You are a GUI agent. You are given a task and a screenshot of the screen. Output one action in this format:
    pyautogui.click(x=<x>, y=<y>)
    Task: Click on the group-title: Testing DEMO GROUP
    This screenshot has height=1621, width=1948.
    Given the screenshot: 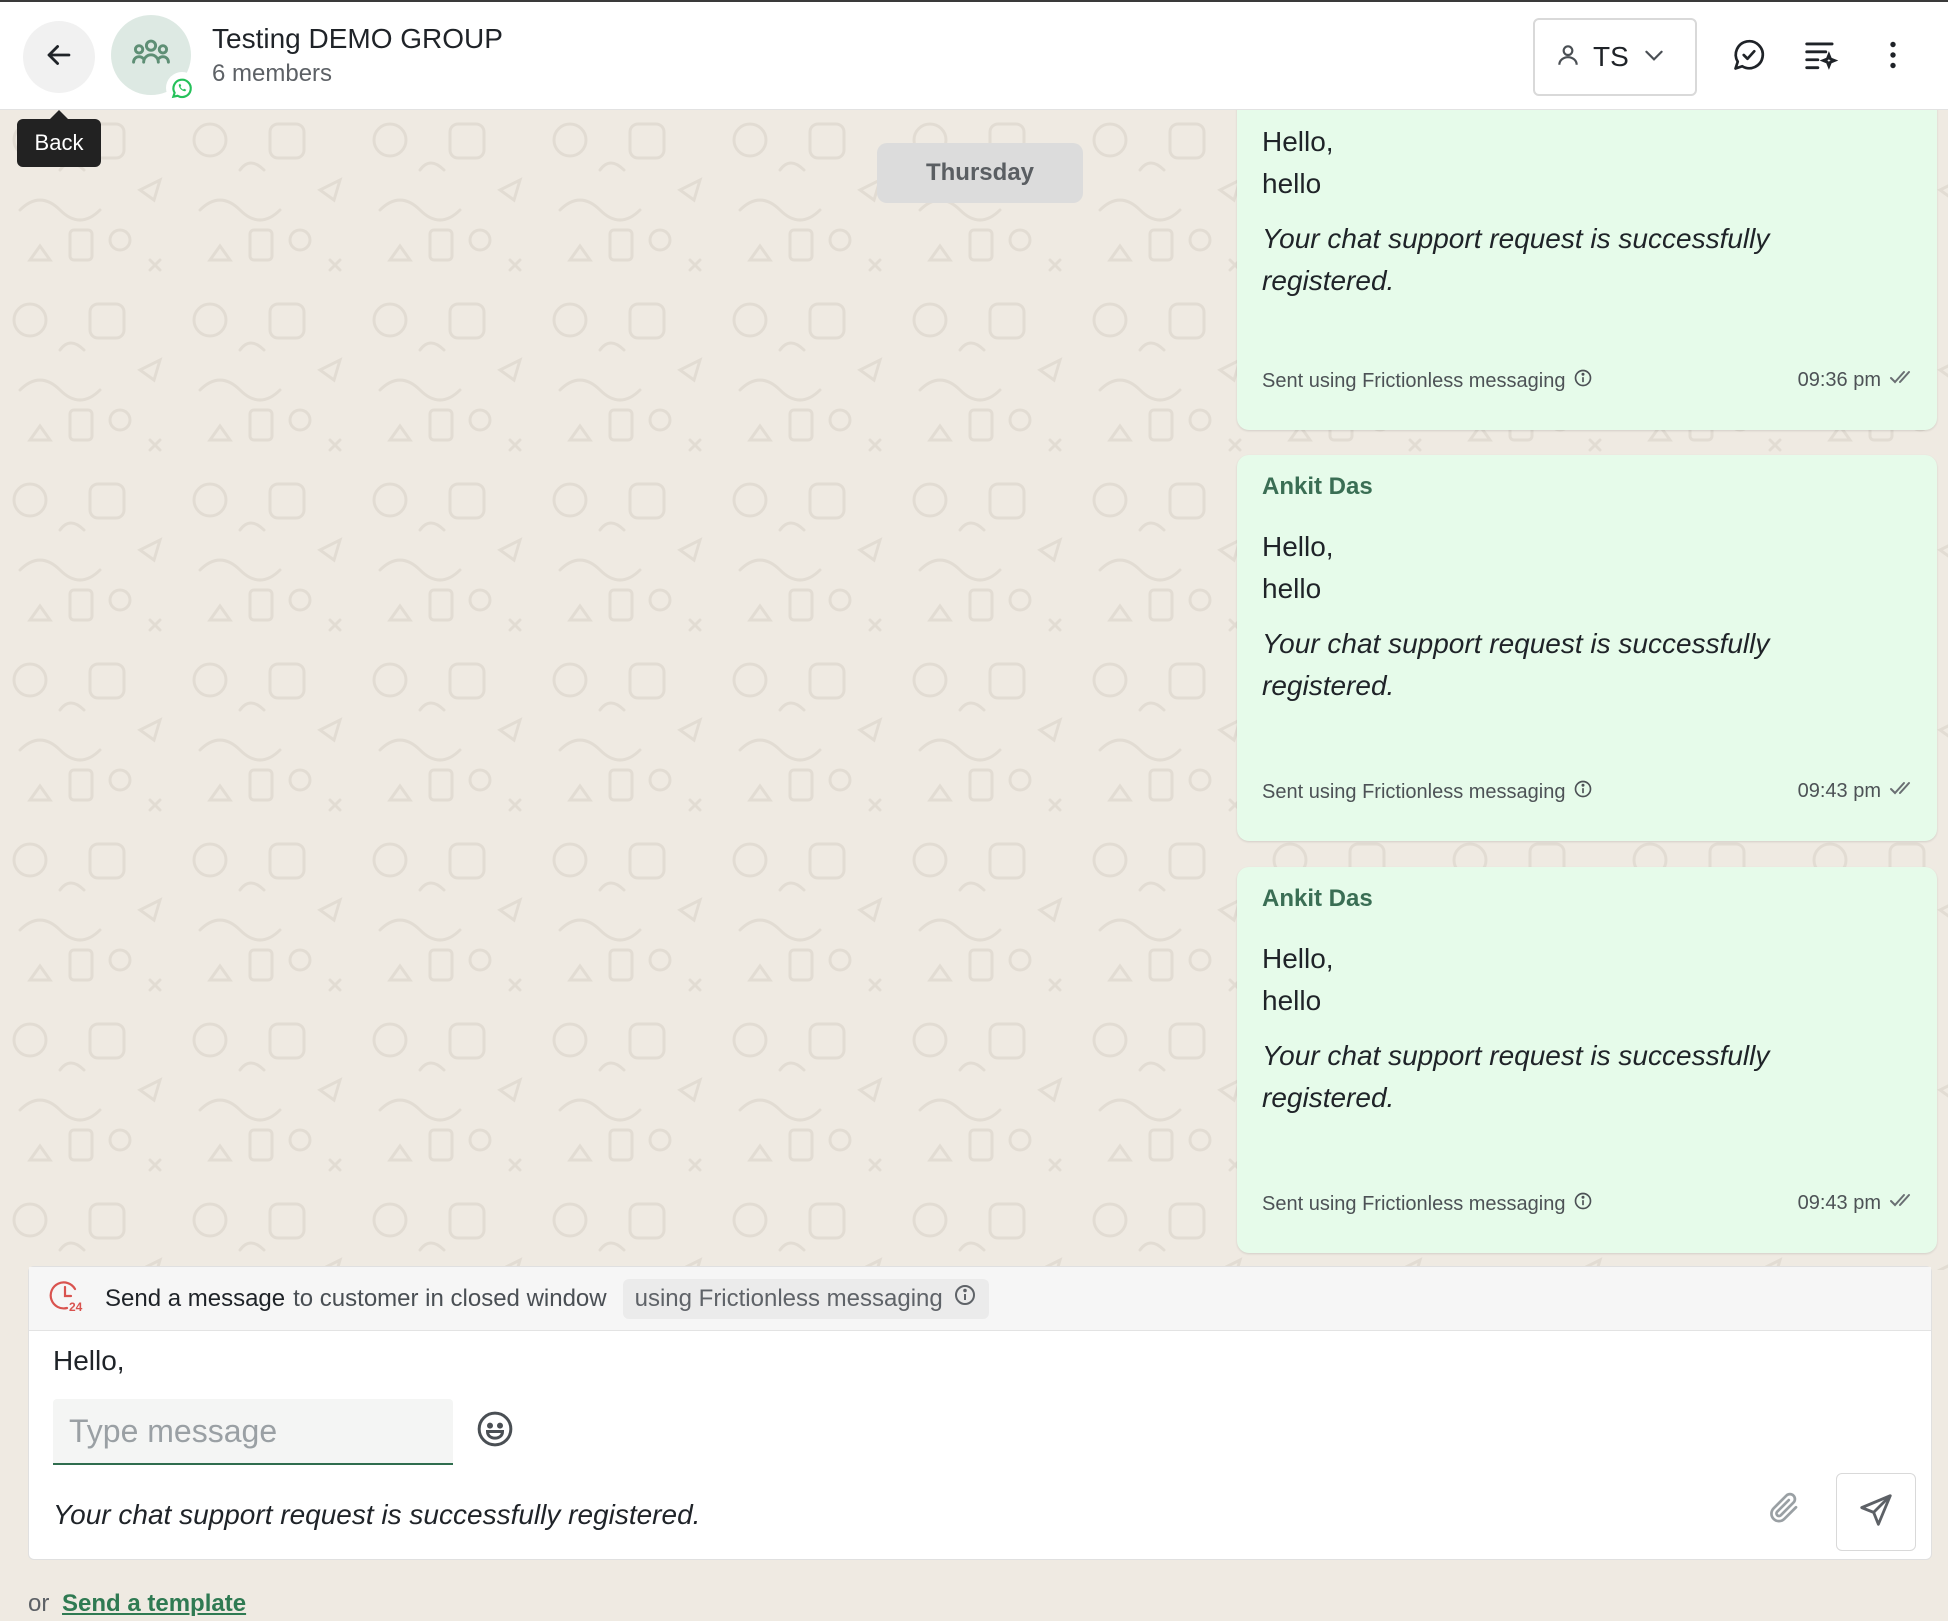 What is the action you would take?
    pyautogui.click(x=357, y=38)
    